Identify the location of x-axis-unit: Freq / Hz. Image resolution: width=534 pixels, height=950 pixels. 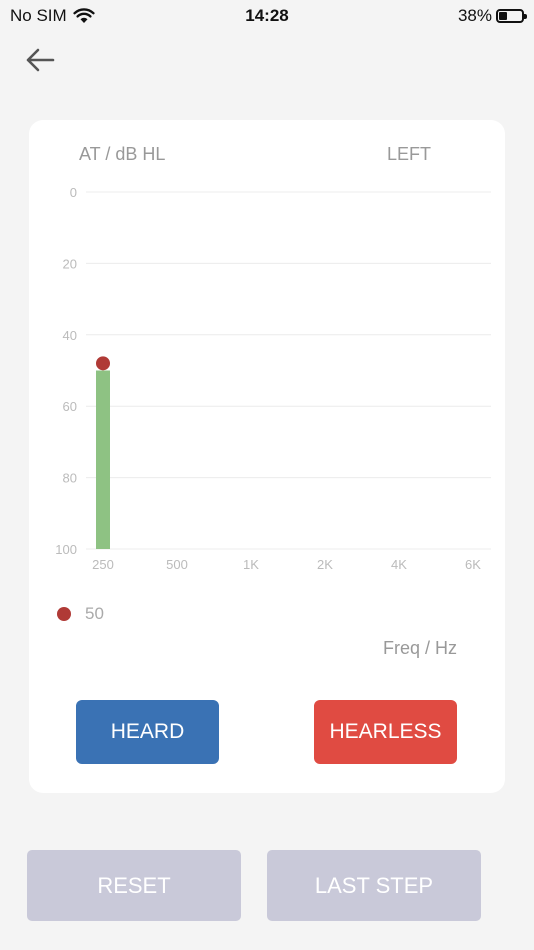
(419, 648).